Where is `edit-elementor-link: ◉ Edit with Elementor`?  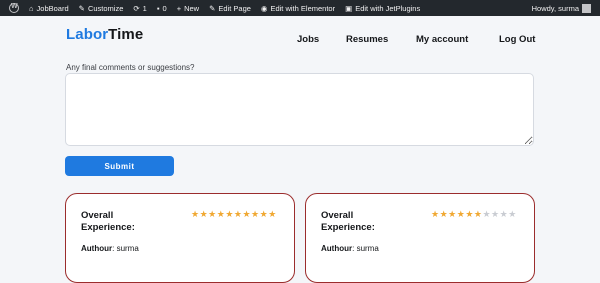 edit-elementor-link: ◉ Edit with Elementor is located at coordinates (298, 8).